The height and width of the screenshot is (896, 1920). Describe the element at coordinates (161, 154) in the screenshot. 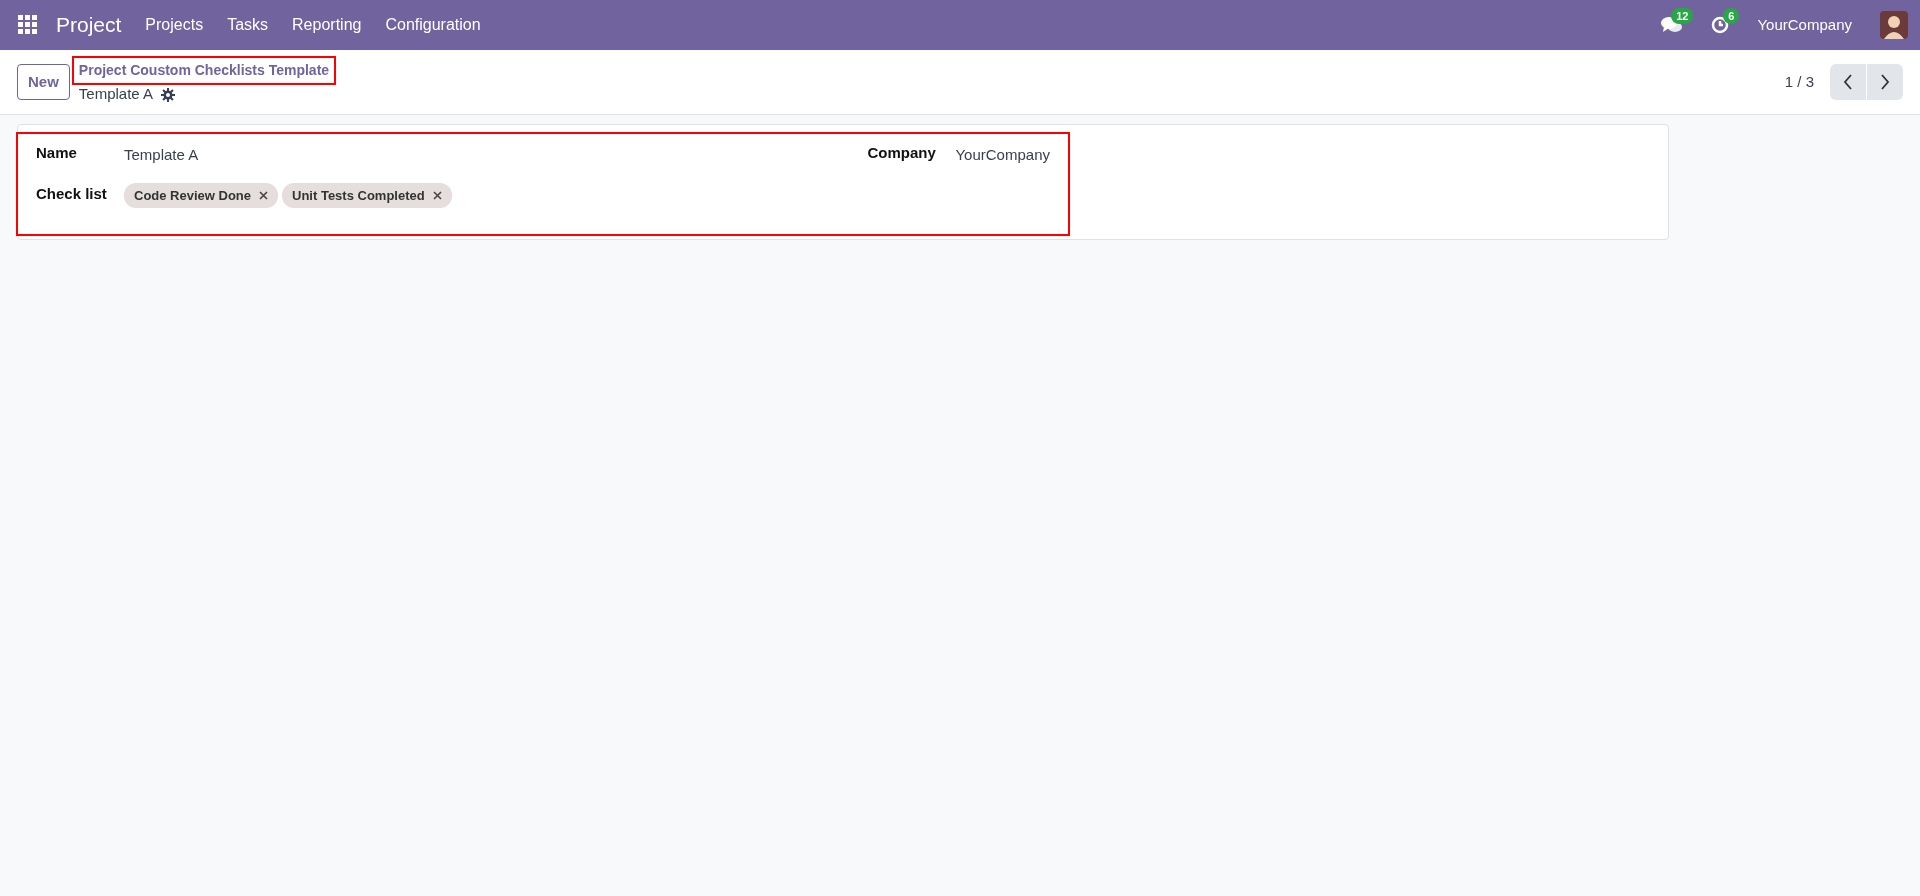

I see `field-value: Template A` at that location.